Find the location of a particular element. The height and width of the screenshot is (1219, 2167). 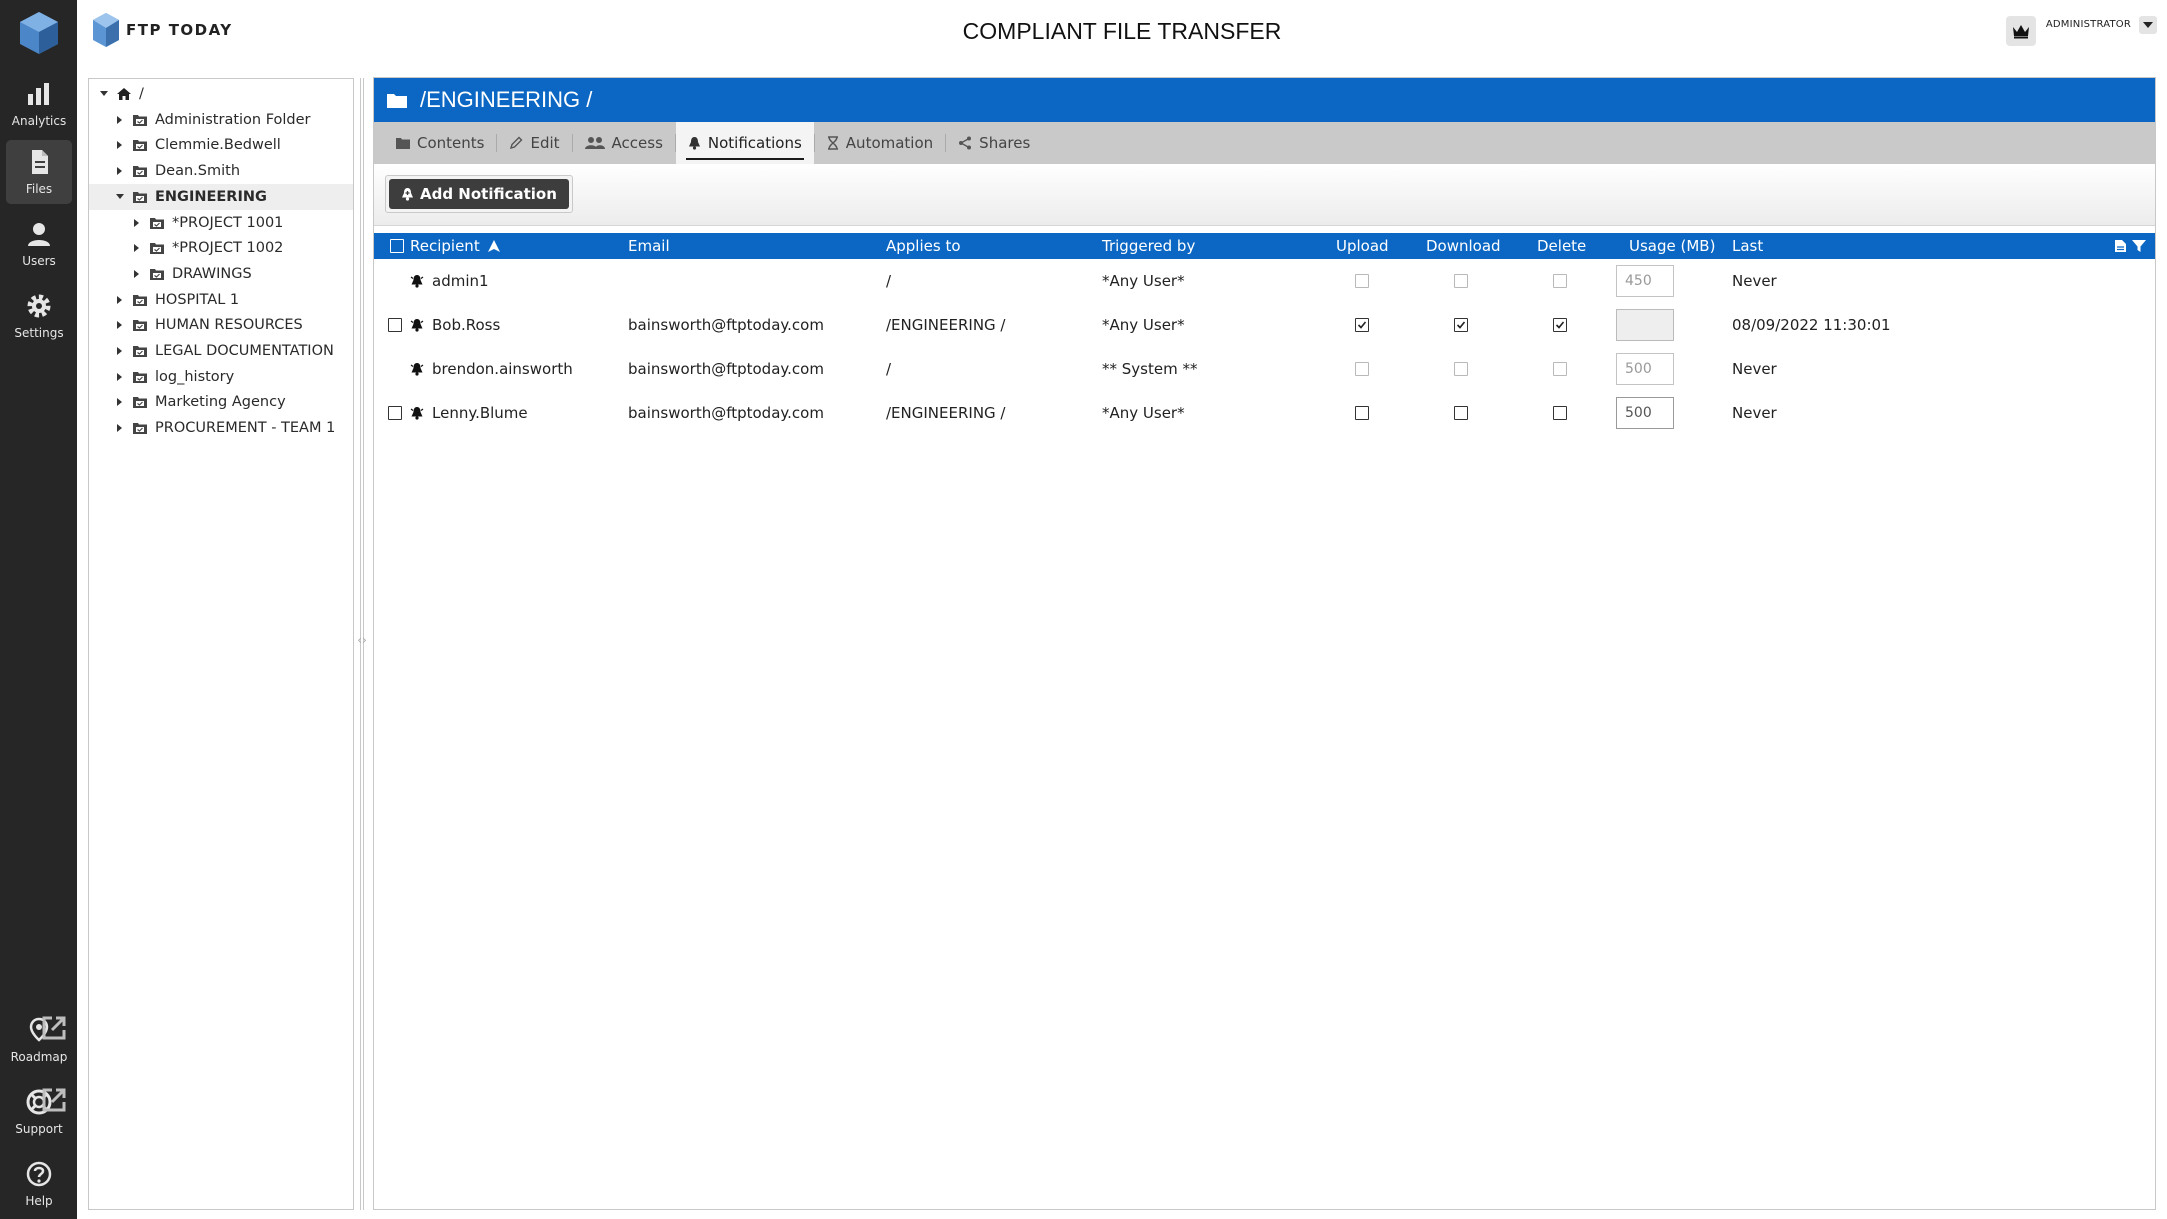

tree-item-label: Marketing Agency is located at coordinates (220, 402).